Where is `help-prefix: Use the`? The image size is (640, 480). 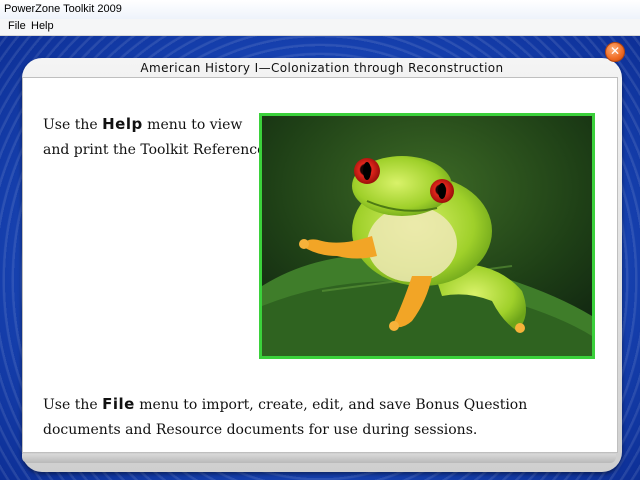 help-prefix: Use the is located at coordinates (73, 125).